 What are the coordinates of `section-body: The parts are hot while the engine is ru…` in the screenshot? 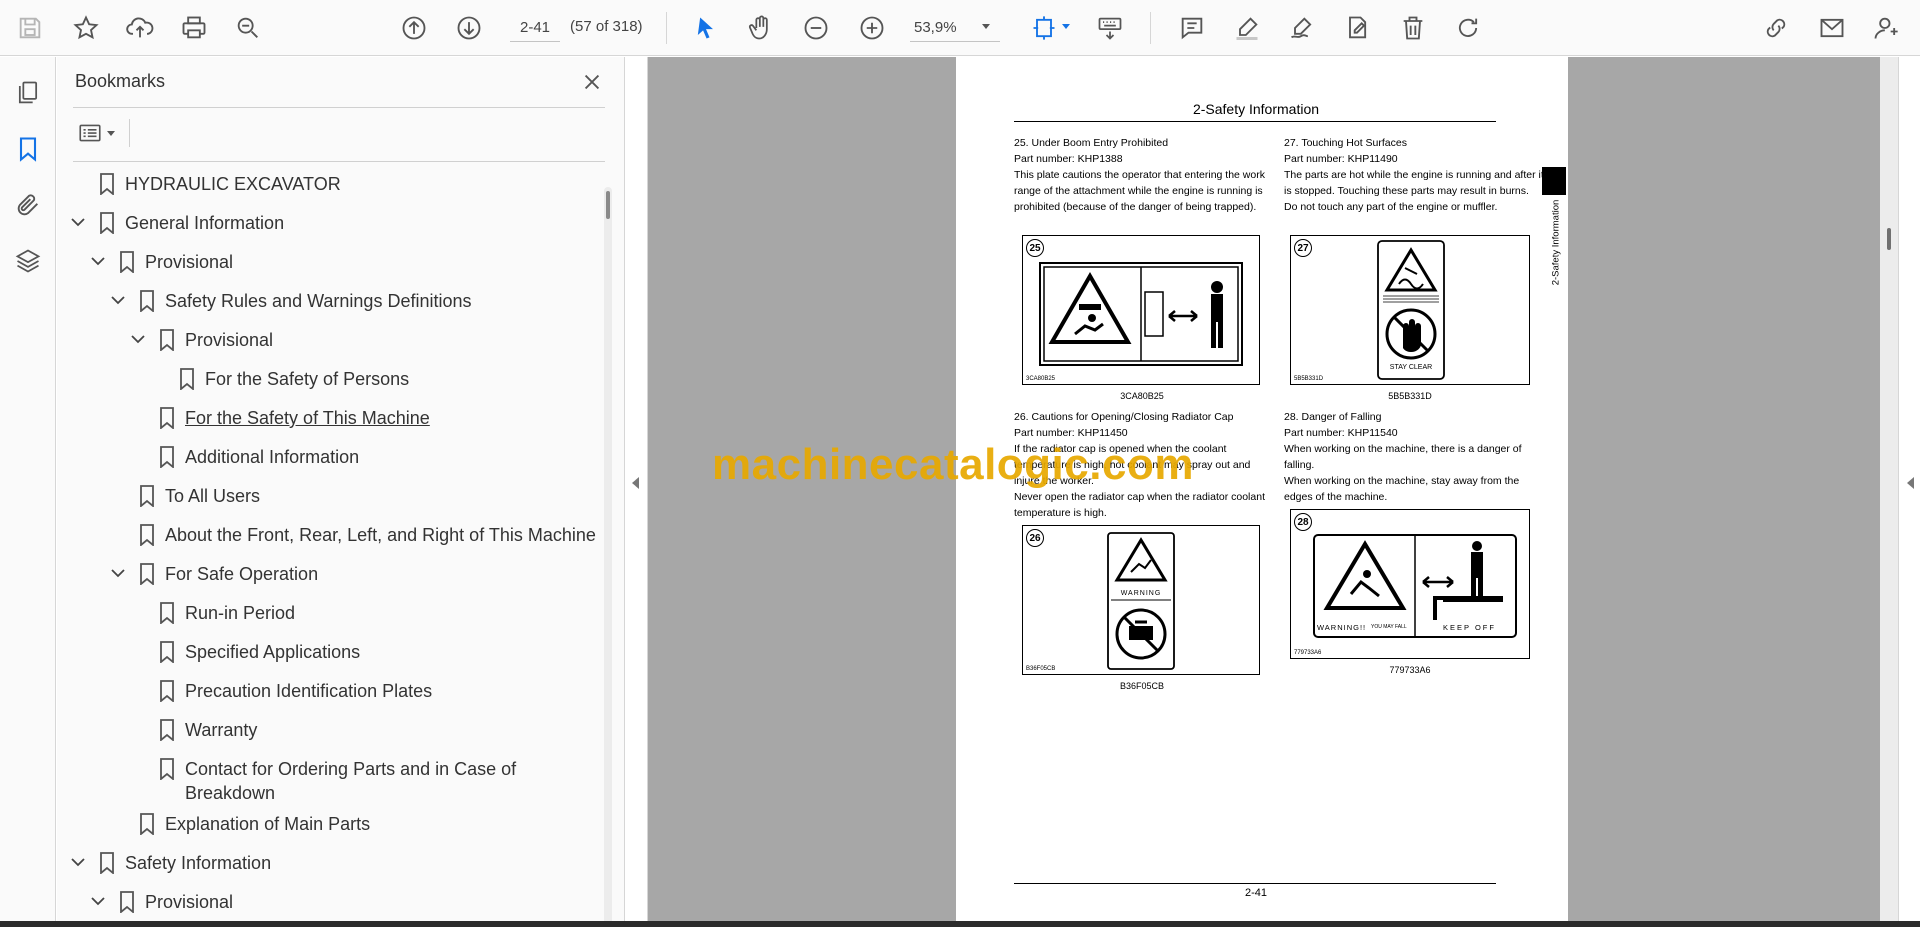 It's located at (1414, 183).